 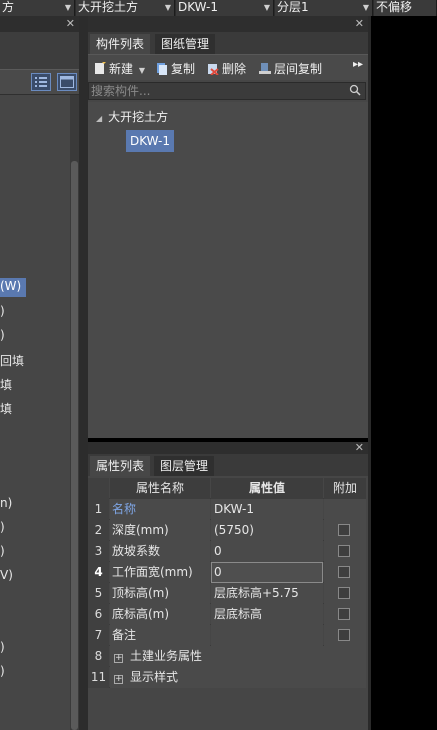 I want to click on tree-node-selected: DKW-1, so click(x=150, y=141).